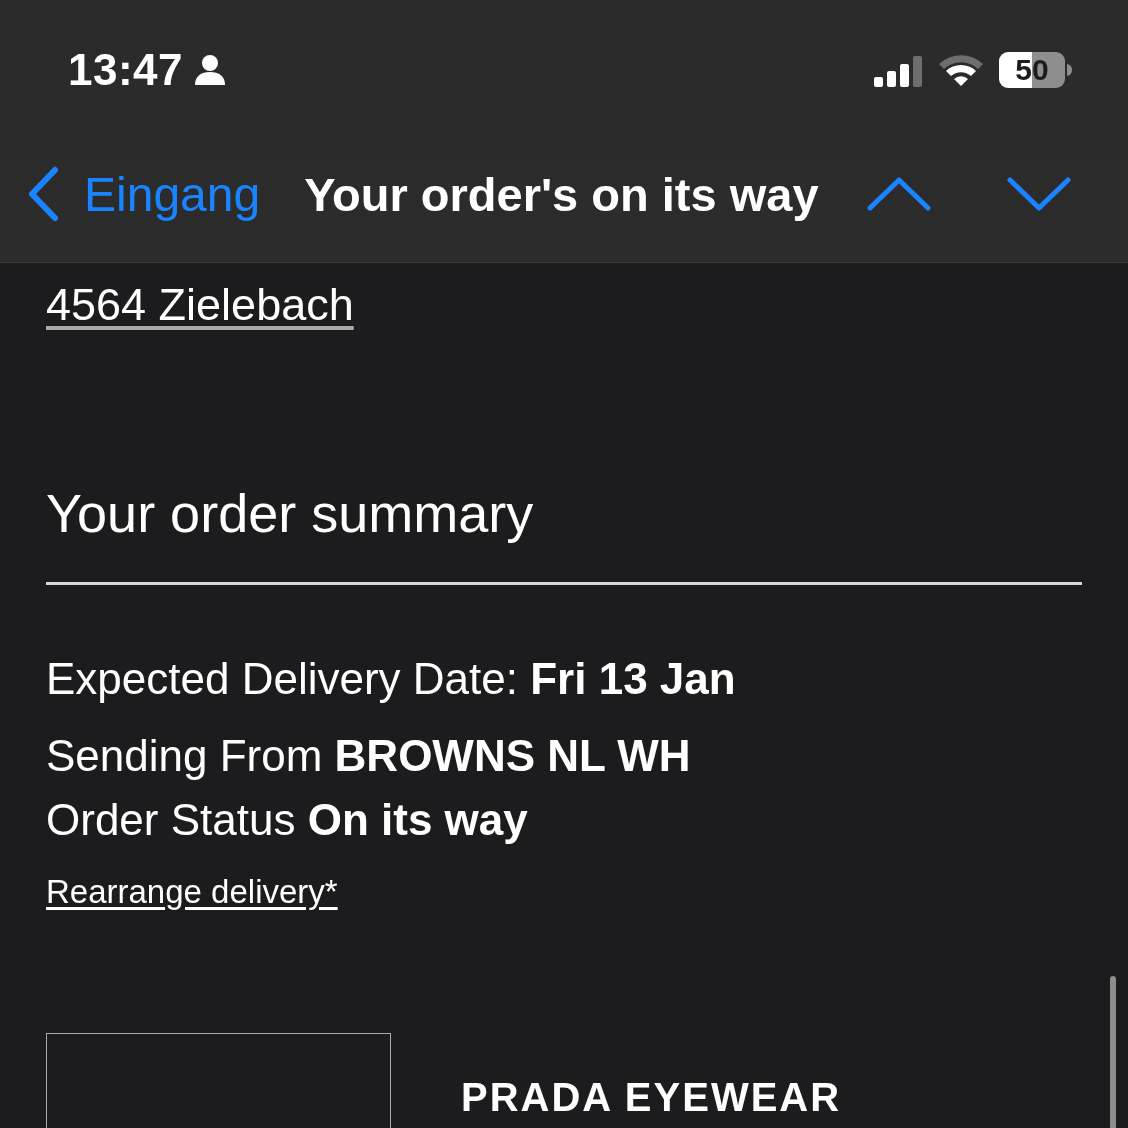 The width and height of the screenshot is (1128, 1128). What do you see at coordinates (651, 1098) in the screenshot?
I see `product-brand: PRADA EYEWEAR` at bounding box center [651, 1098].